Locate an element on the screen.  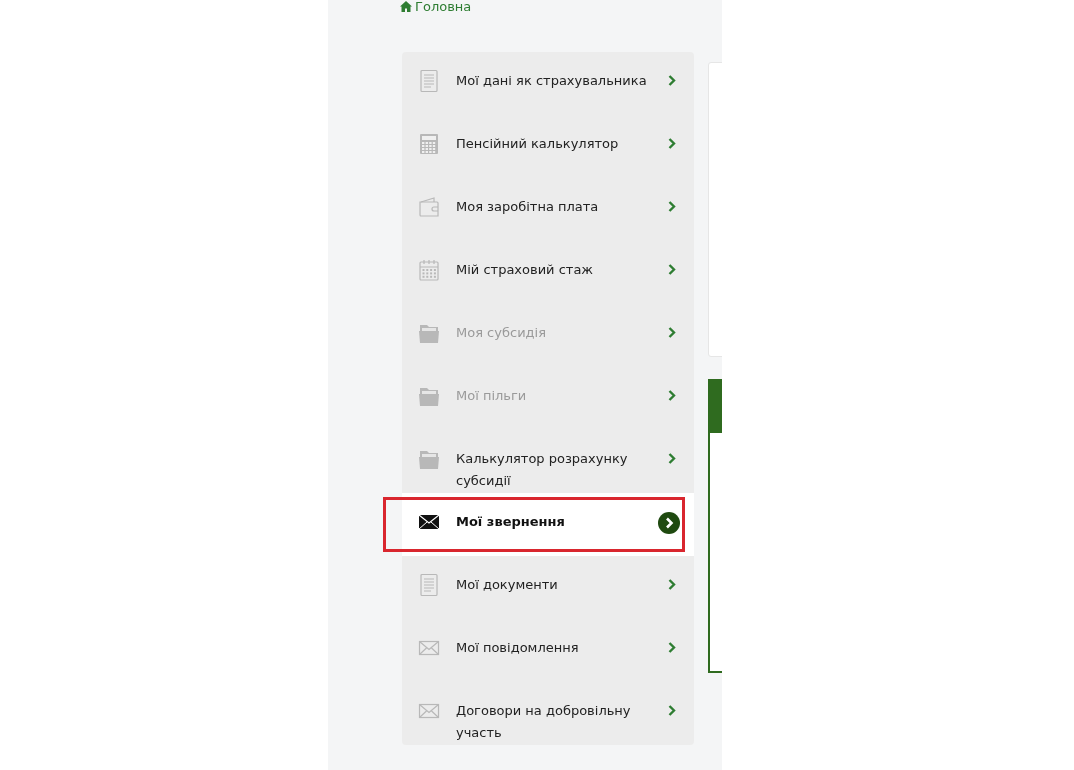
breadcrumb-link: Головна is located at coordinates (443, 7).